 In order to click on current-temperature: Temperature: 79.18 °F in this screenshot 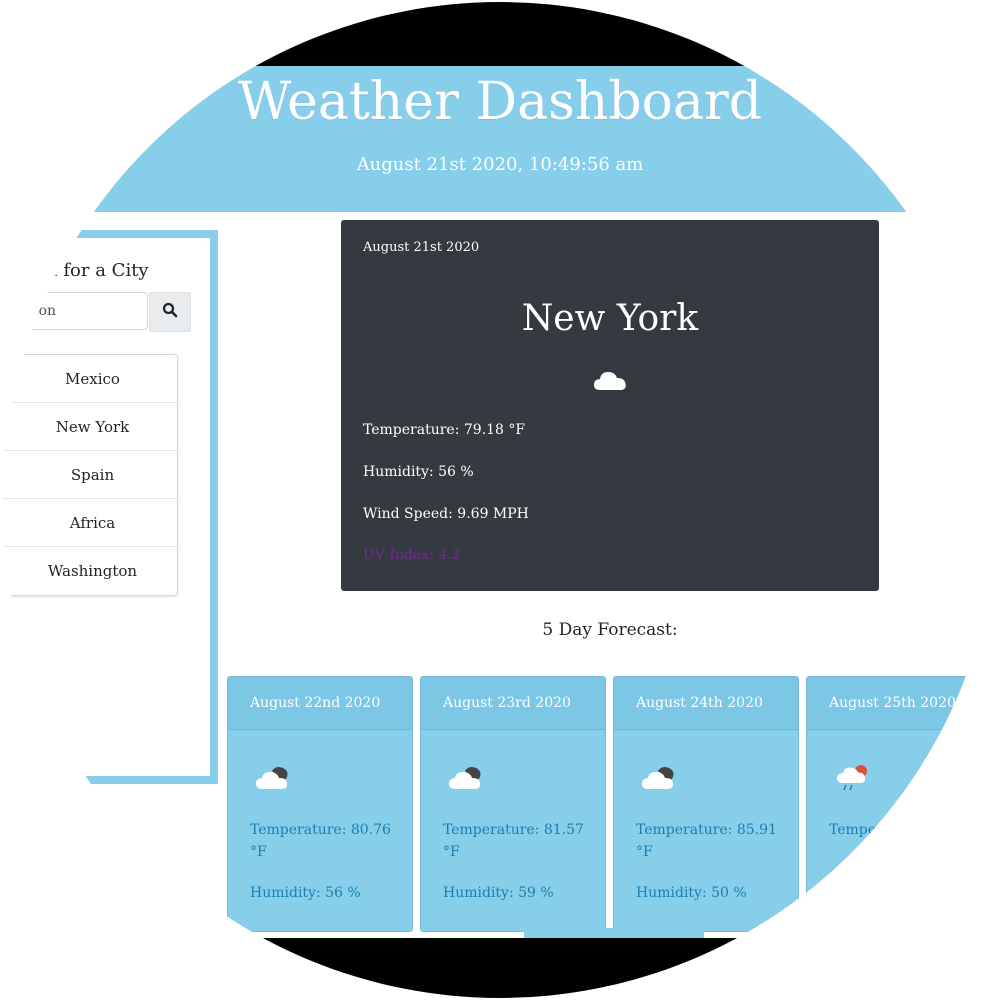, I will do `click(444, 430)`.